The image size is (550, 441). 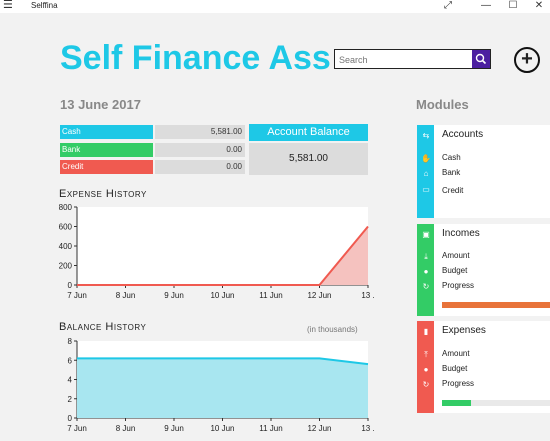 I want to click on app-hero-title: Self Finance Assi, so click(x=196, y=58).